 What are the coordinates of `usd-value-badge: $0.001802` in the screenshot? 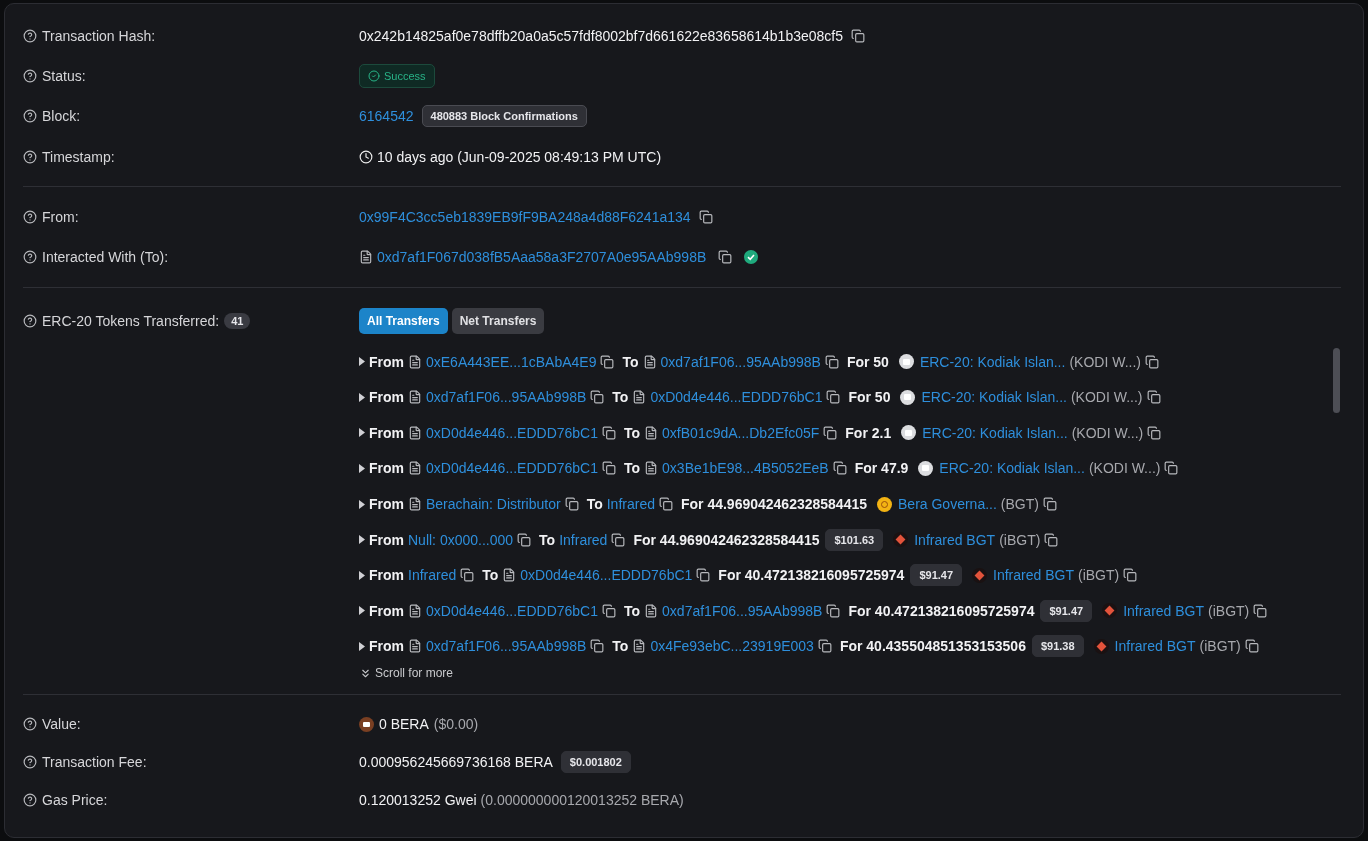 It's located at (595, 762).